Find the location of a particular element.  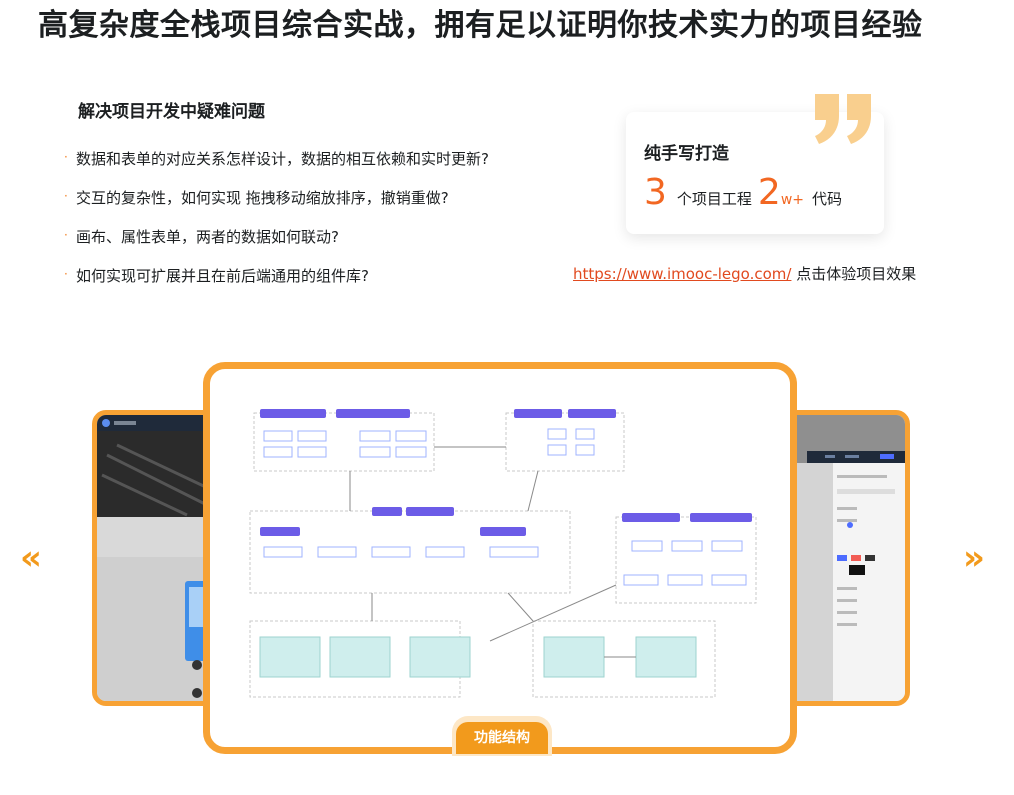

code-count: 2 is located at coordinates (769, 192).